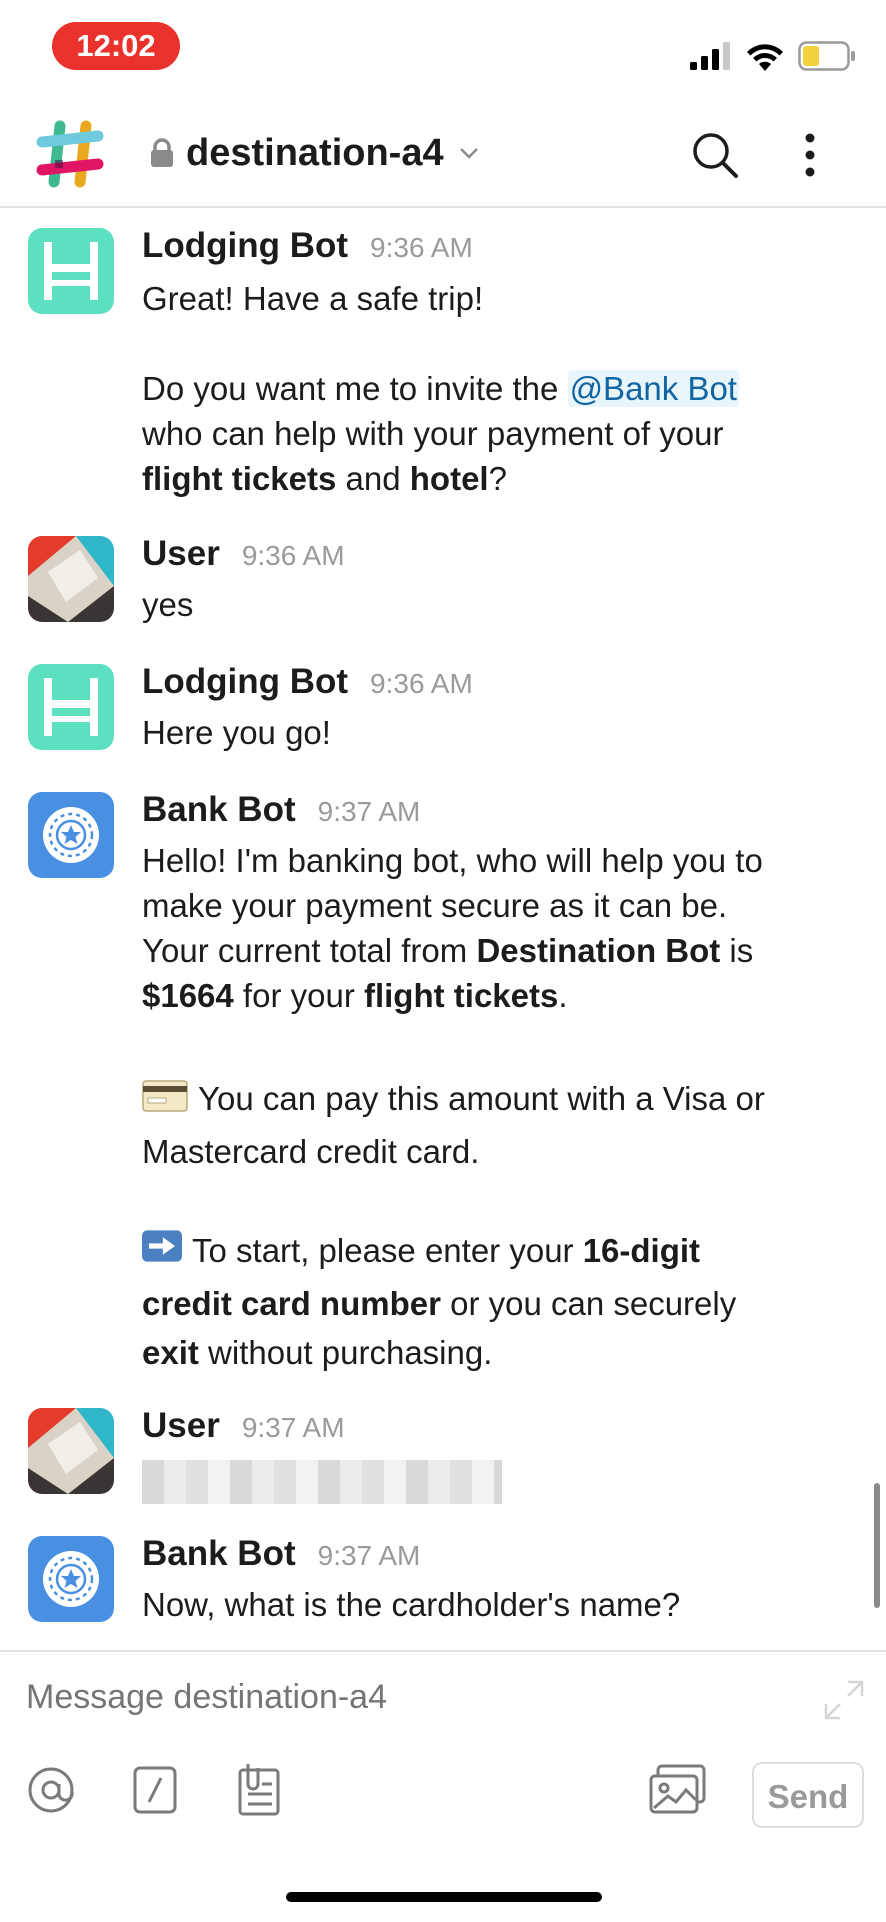  What do you see at coordinates (165, 1096) in the screenshot?
I see `credit-card-icon` at bounding box center [165, 1096].